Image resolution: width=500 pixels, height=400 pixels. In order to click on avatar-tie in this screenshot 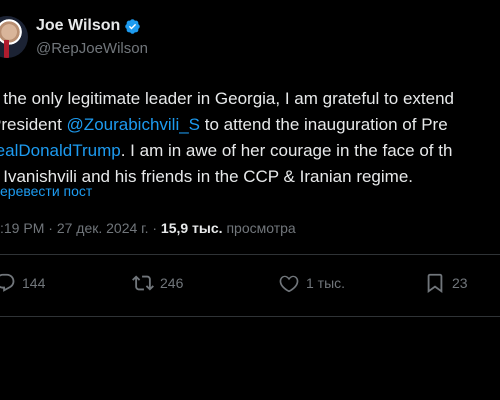, I will do `click(6, 49)`.